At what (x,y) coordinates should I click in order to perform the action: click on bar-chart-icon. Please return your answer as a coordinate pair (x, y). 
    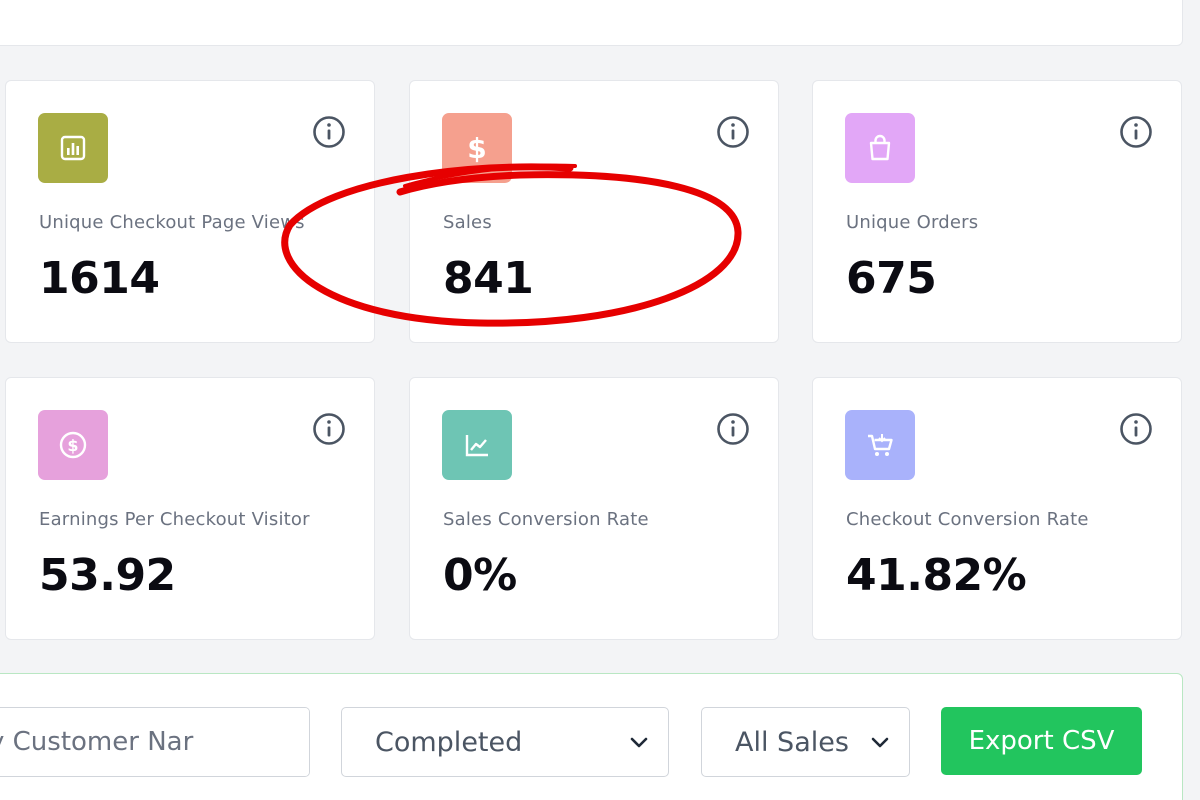
    Looking at the image, I should click on (73, 148).